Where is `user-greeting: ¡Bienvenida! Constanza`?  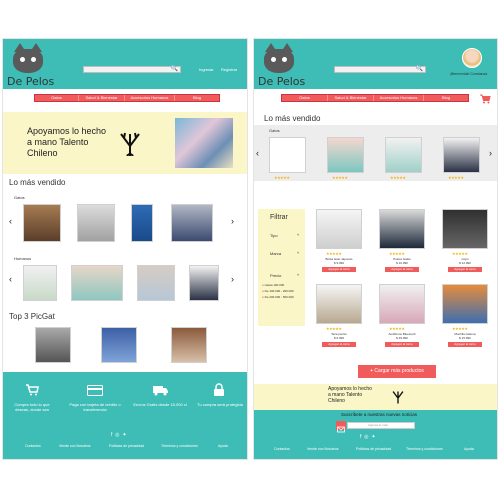 user-greeting: ¡Bienvenida! Constanza is located at coordinates (468, 74).